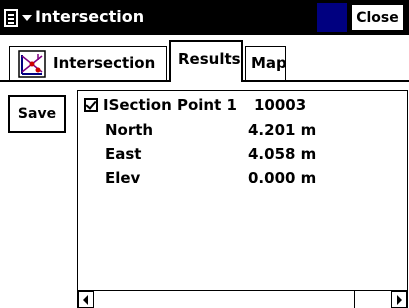 Image resolution: width=409 pixels, height=308 pixels. Describe the element at coordinates (90, 16) in the screenshot. I see `window-title: Intersection` at that location.